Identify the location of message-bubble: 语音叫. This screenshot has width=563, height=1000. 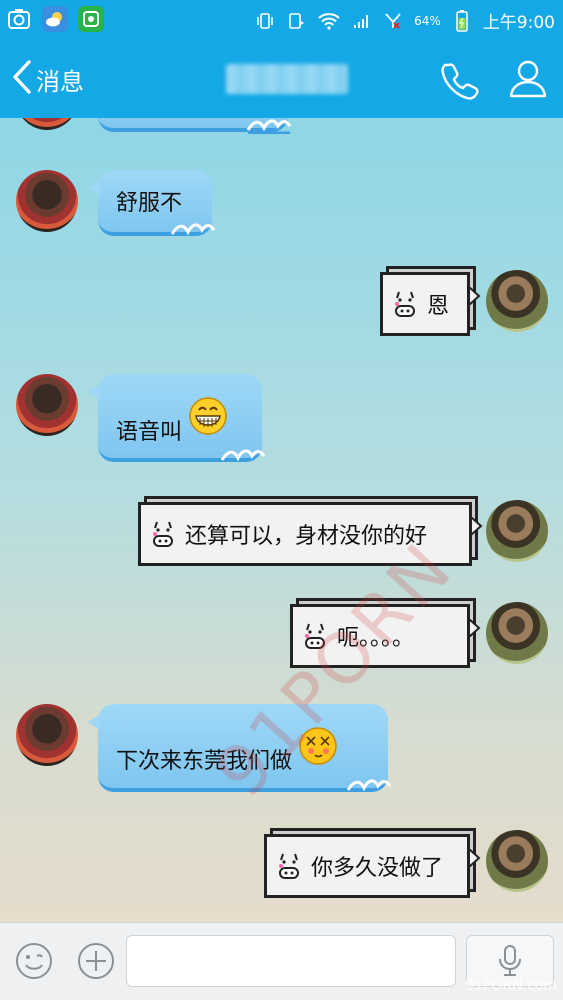
(177, 418).